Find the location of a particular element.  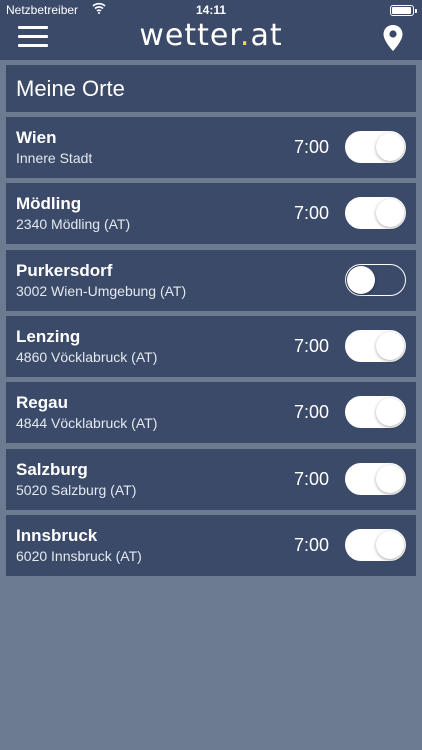

location-name: Innsbruck is located at coordinates (57, 535).